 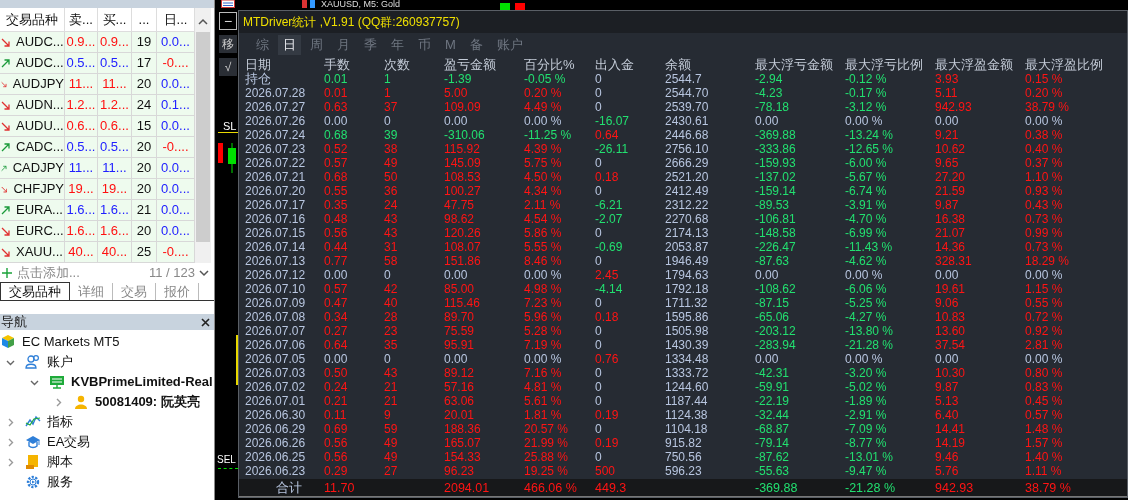 What do you see at coordinates (276, 177) in the screenshot?
I see `table-cell-text: 2026.07.21` at bounding box center [276, 177].